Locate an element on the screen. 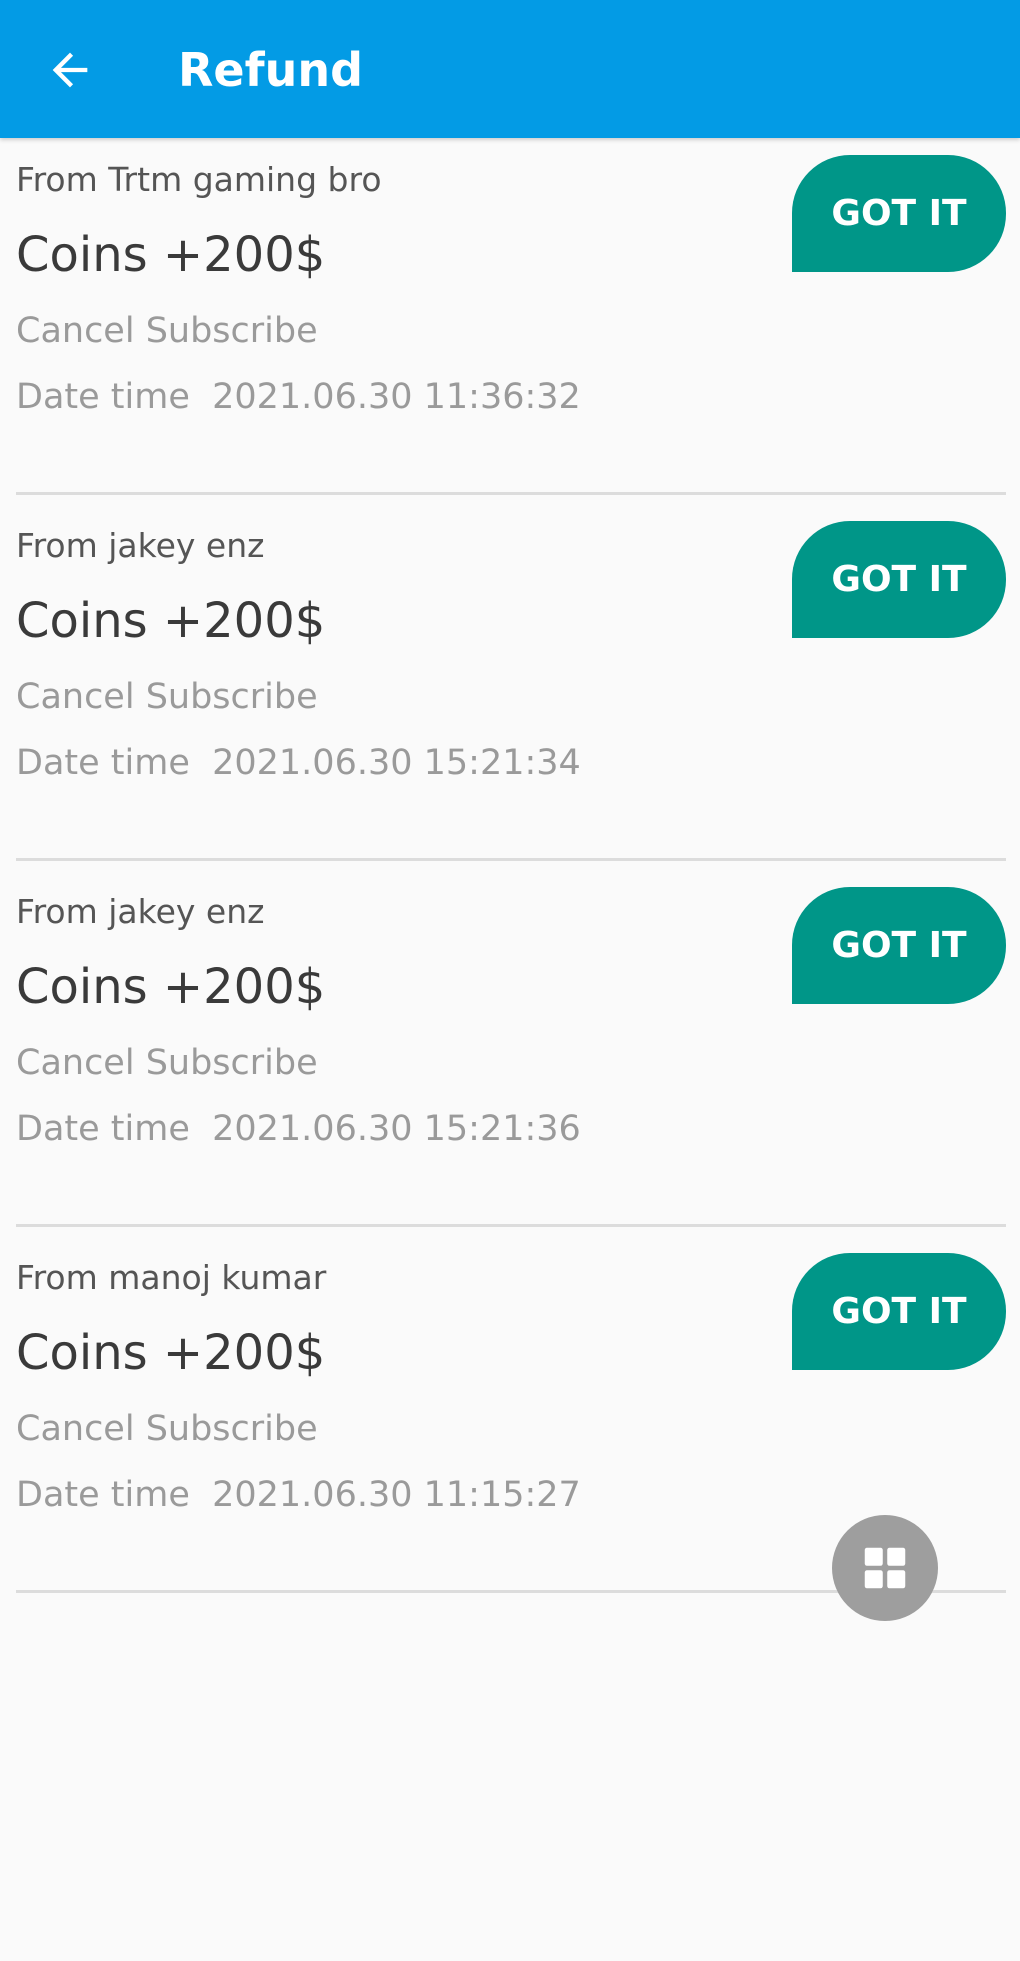 The image size is (1020, 1961). back-button is located at coordinates (70, 70).